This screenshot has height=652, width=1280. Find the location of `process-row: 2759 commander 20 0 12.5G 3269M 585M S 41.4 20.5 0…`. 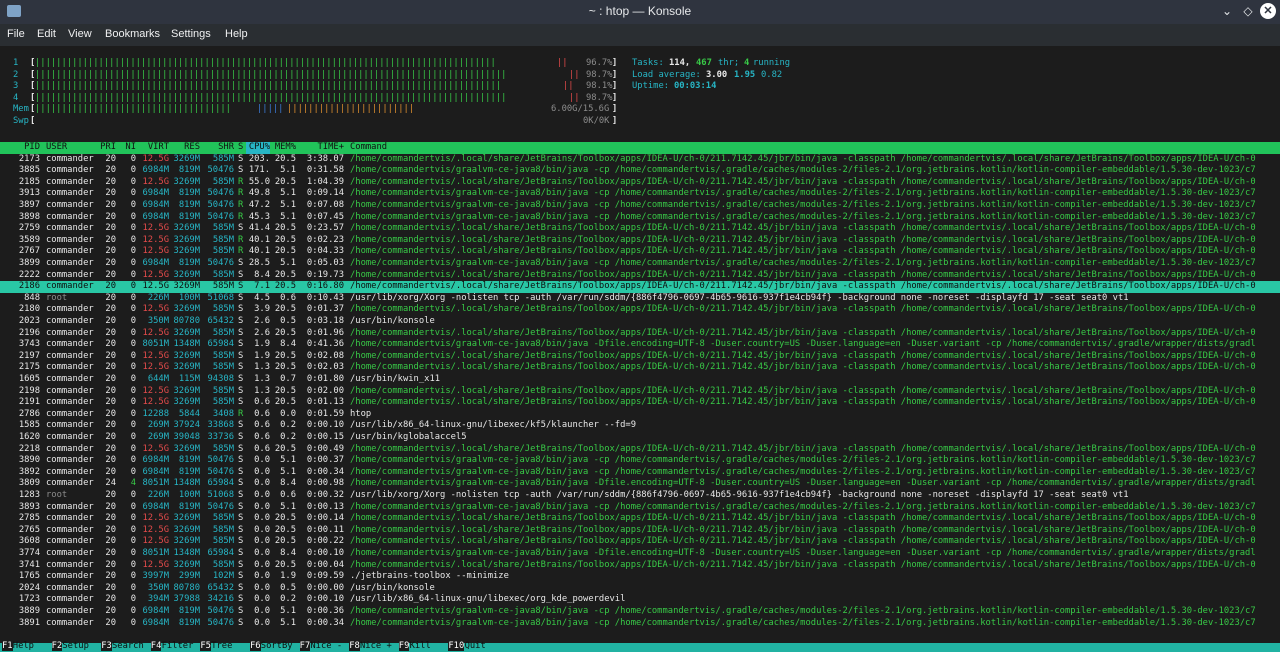

process-row: 2759 commander 20 0 12.5G 3269M 585M S 41.4 20.5 0… is located at coordinates (640, 229).